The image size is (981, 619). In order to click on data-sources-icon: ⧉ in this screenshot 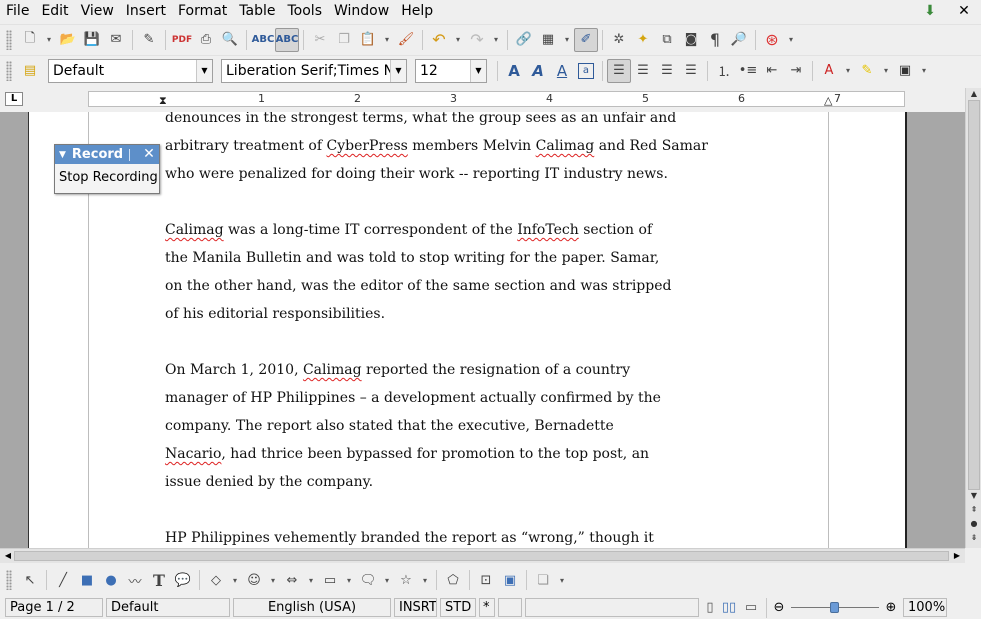, I will do `click(667, 40)`.